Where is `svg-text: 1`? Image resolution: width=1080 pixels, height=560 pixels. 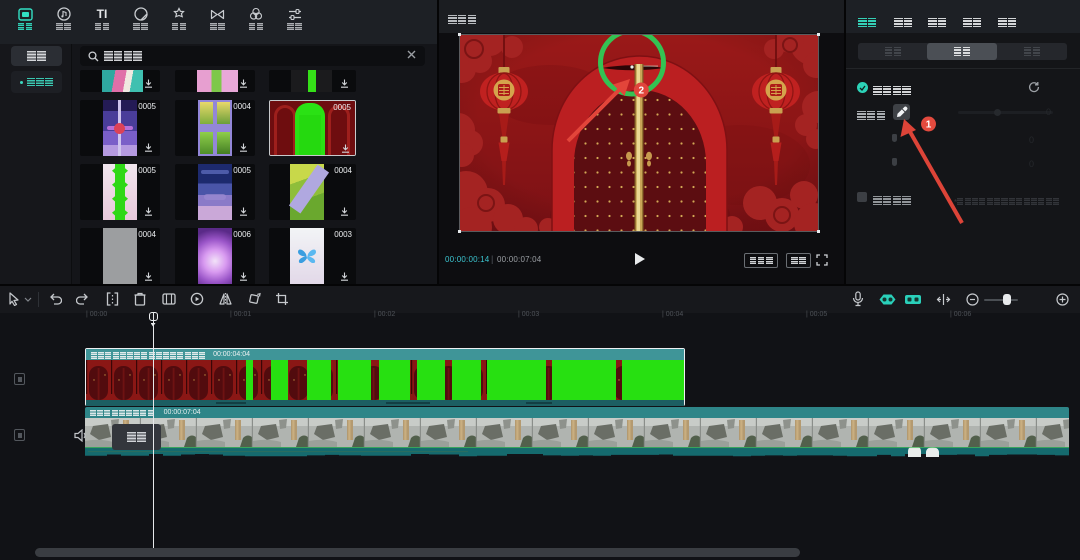 svg-text: 1 is located at coordinates (929, 125).